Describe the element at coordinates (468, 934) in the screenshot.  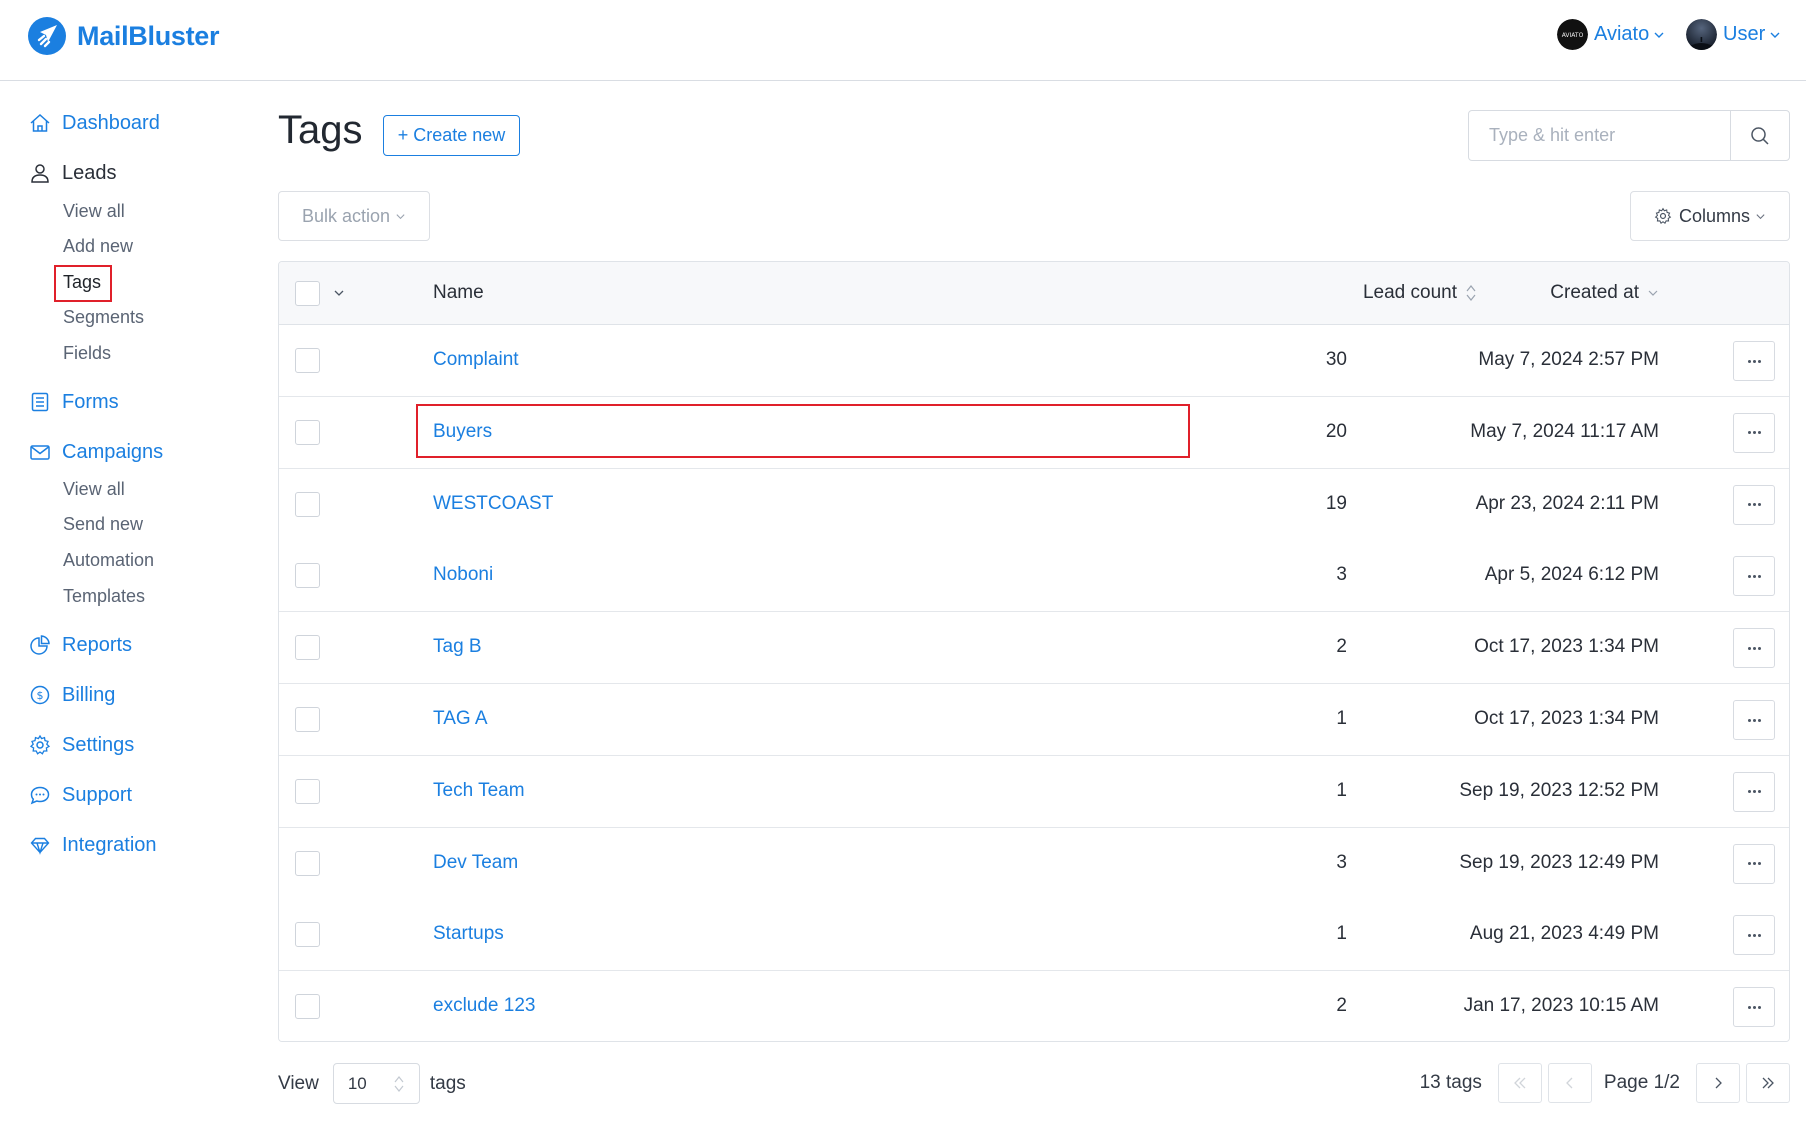
I see `tag-name-link: Startups` at that location.